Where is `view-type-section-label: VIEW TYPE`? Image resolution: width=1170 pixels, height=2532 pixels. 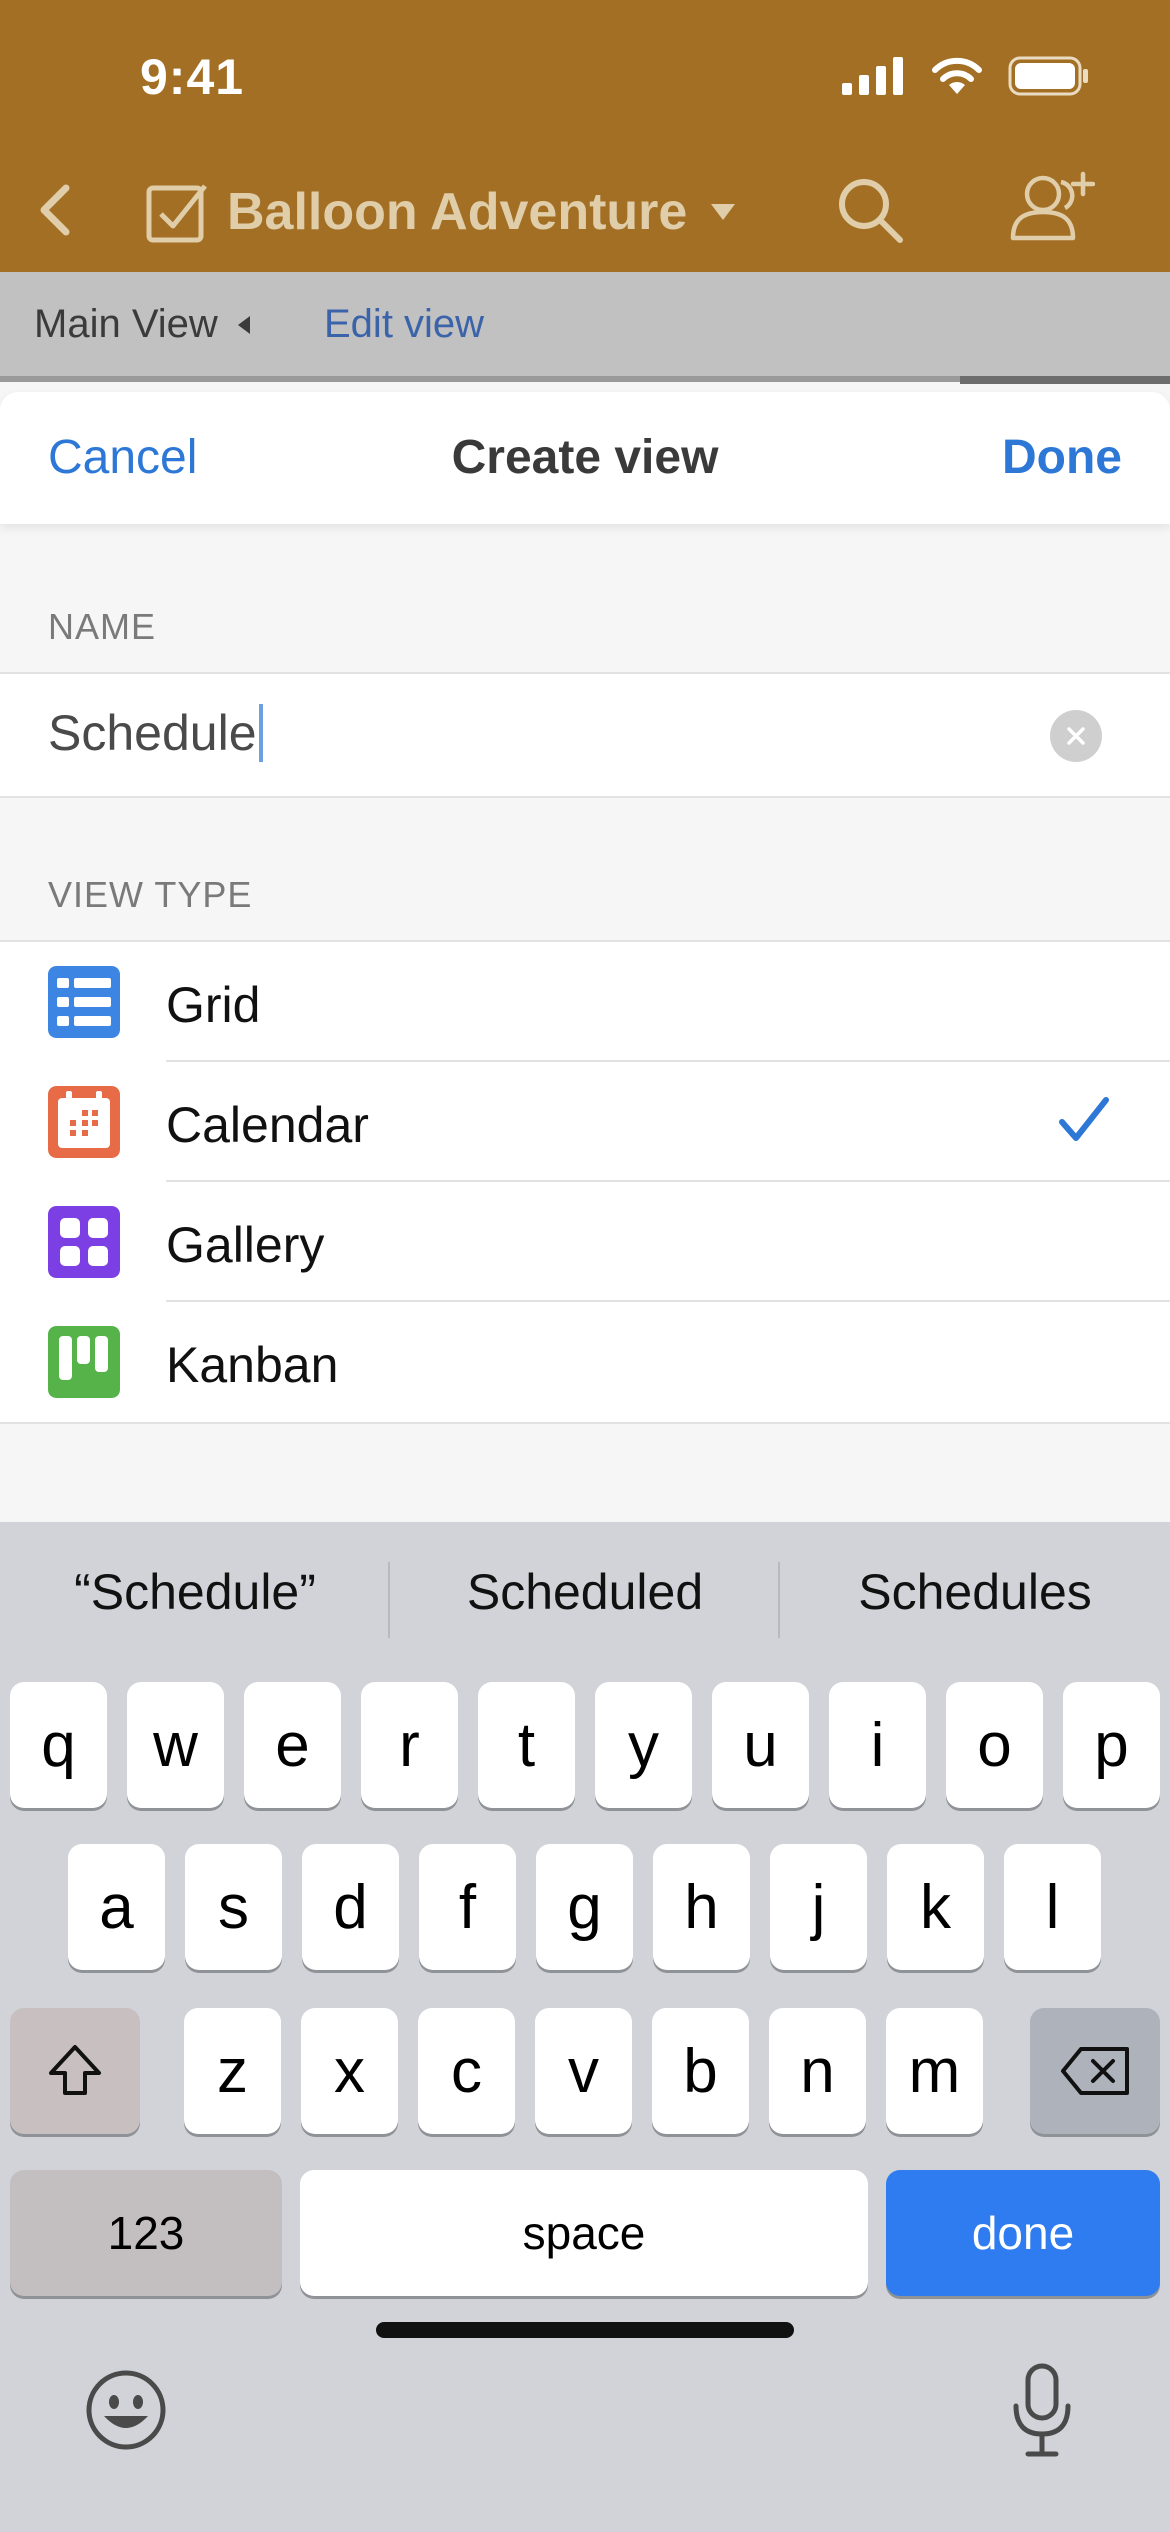
view-type-section-label: VIEW TYPE is located at coordinates (150, 894).